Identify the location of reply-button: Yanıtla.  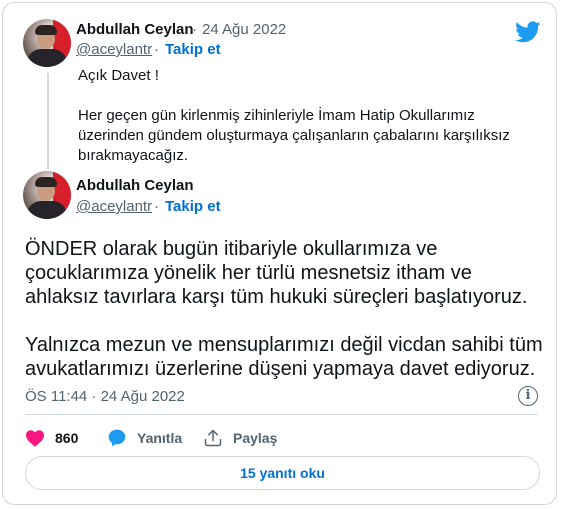
(144, 438).